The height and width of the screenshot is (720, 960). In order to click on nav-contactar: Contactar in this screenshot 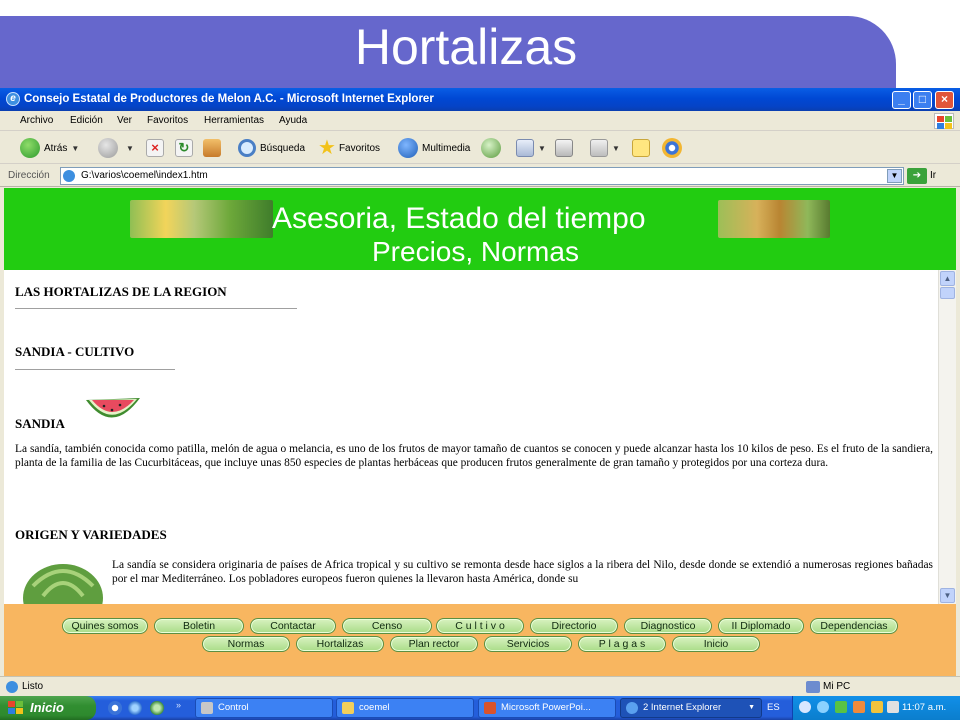, I will do `click(293, 626)`.